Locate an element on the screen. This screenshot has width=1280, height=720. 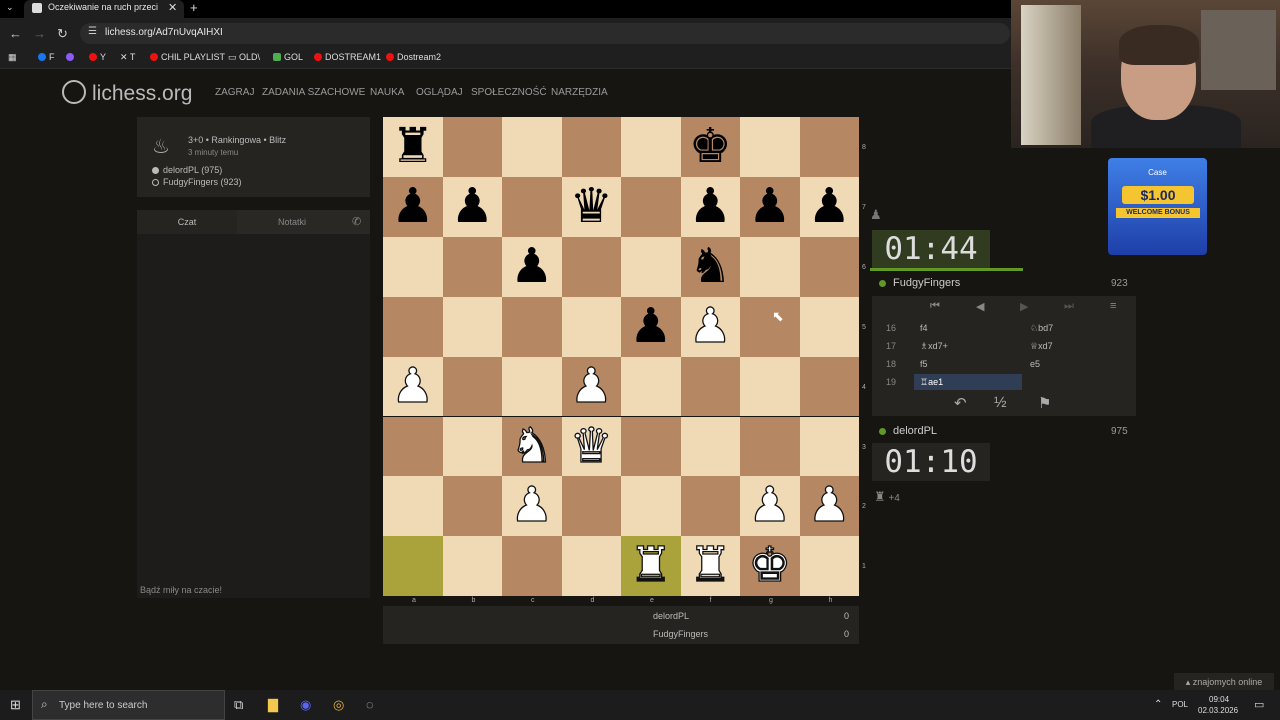
prev-move-icon: ◀ is located at coordinates (980, 306).